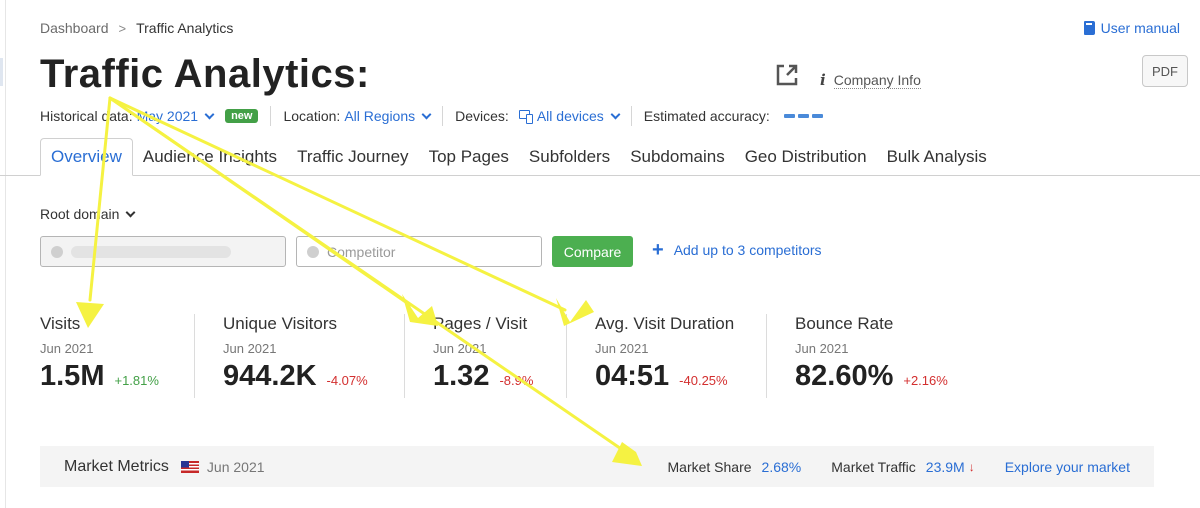  I want to click on breadcrumb-dashboard-link: Dashboard, so click(74, 28).